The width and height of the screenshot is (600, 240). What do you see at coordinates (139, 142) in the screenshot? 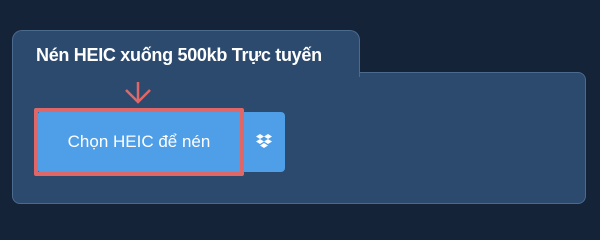
I see `highlight-box` at bounding box center [139, 142].